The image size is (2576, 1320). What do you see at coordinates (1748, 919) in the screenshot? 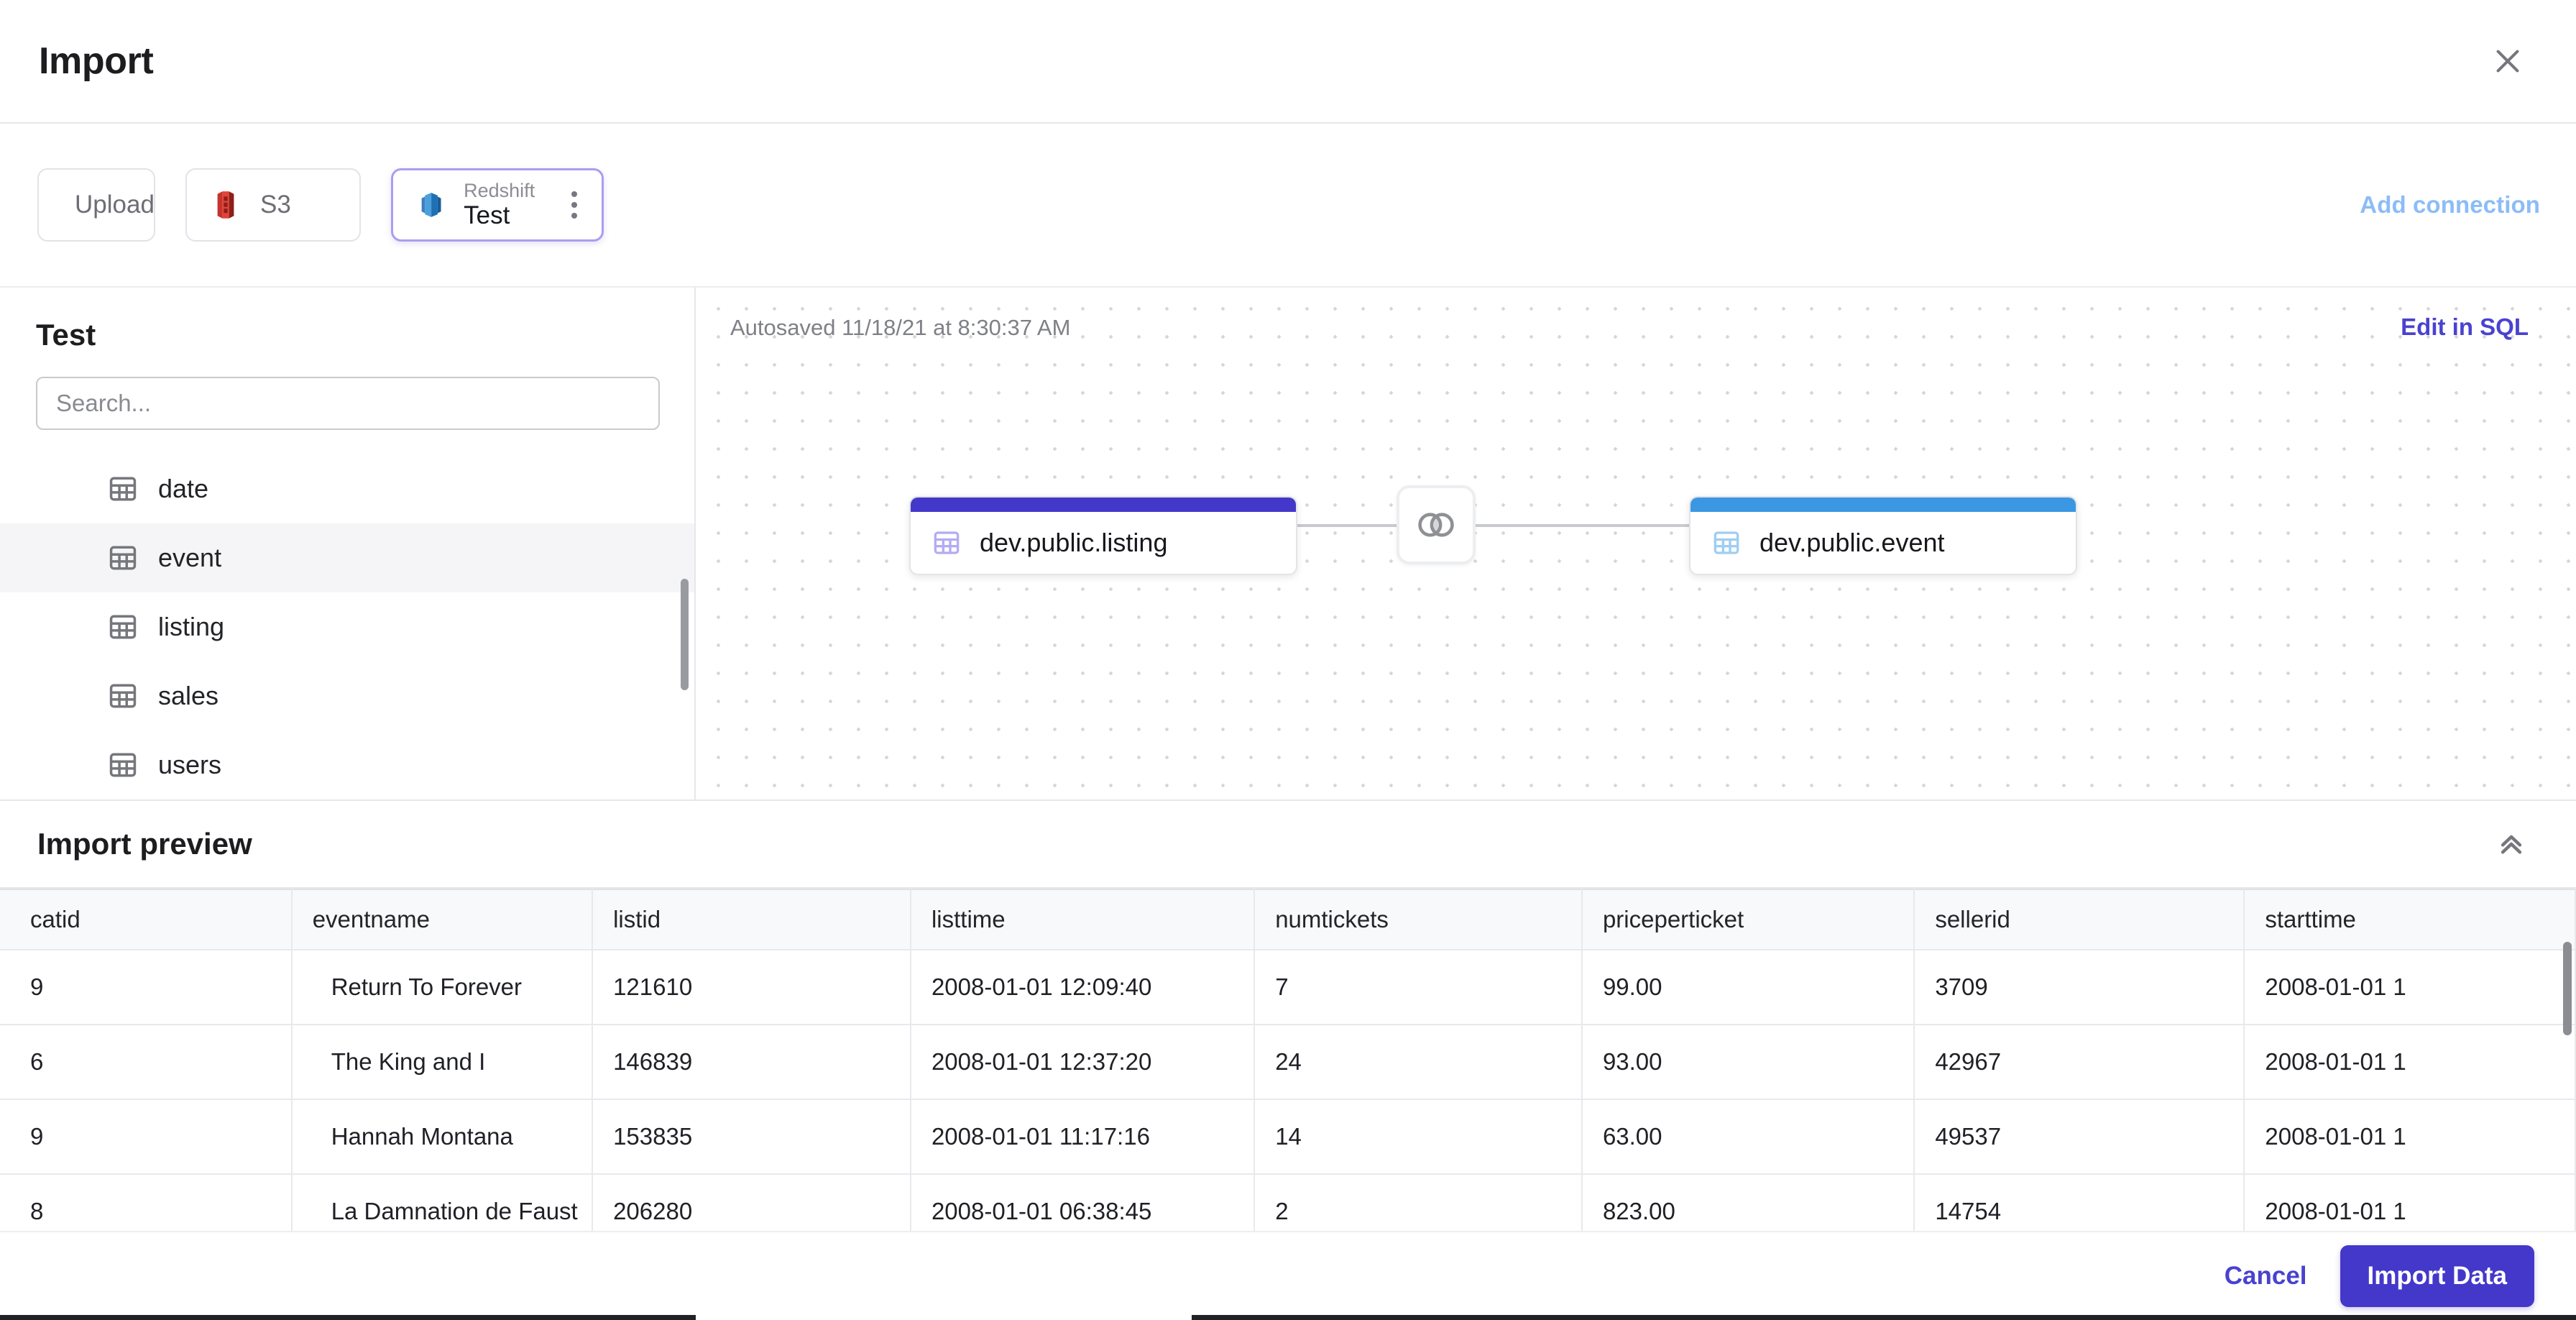
I see `column-header-priceperticket: priceperticket` at bounding box center [1748, 919].